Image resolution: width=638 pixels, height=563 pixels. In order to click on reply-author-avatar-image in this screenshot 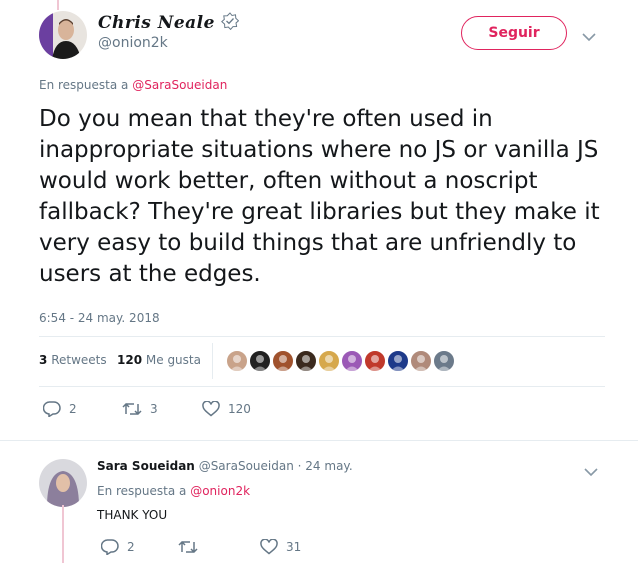, I will do `click(63, 483)`.